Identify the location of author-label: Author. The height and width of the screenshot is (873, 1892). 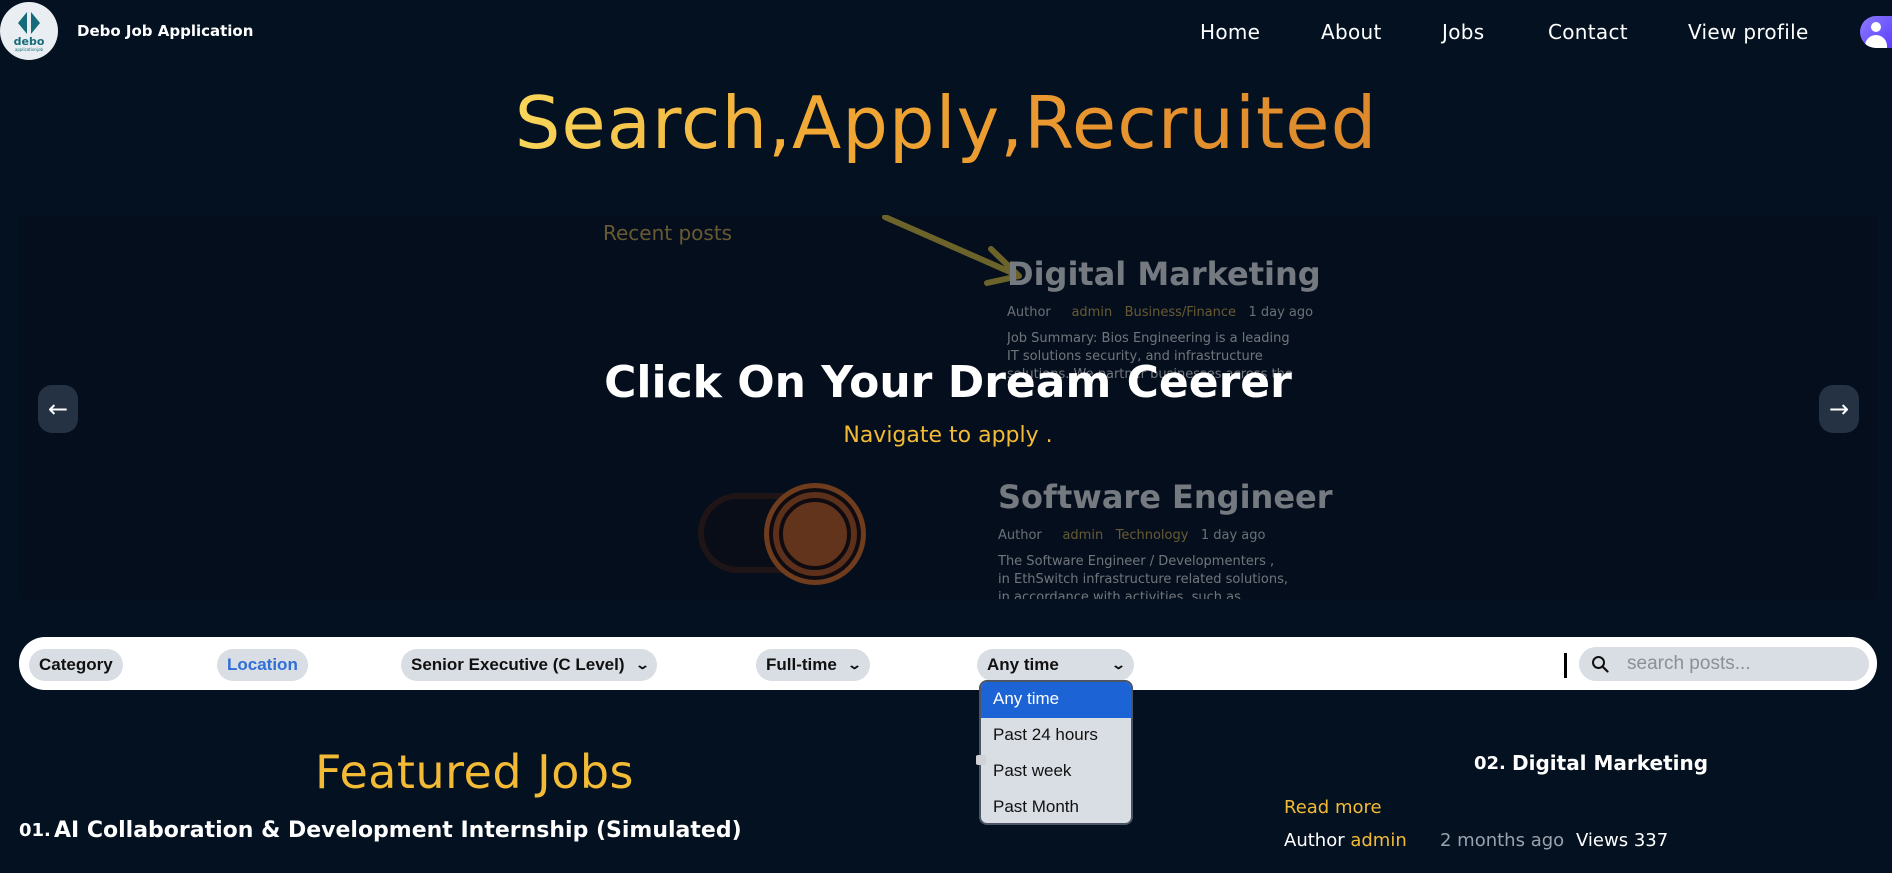
(1314, 840).